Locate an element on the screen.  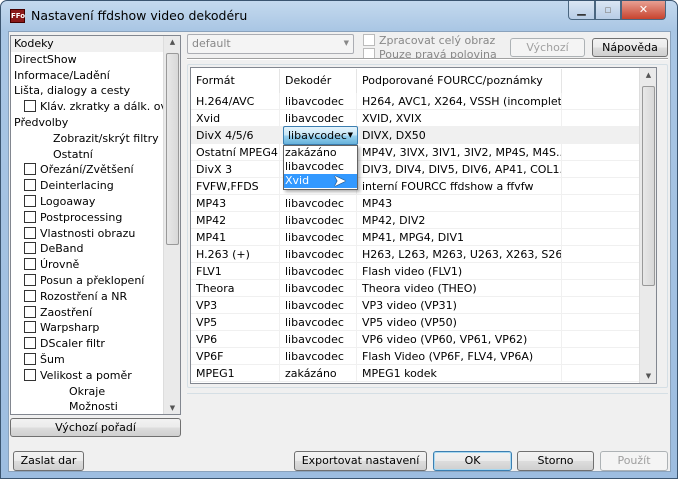
tree-item: Zaostření is located at coordinates (58, 313).